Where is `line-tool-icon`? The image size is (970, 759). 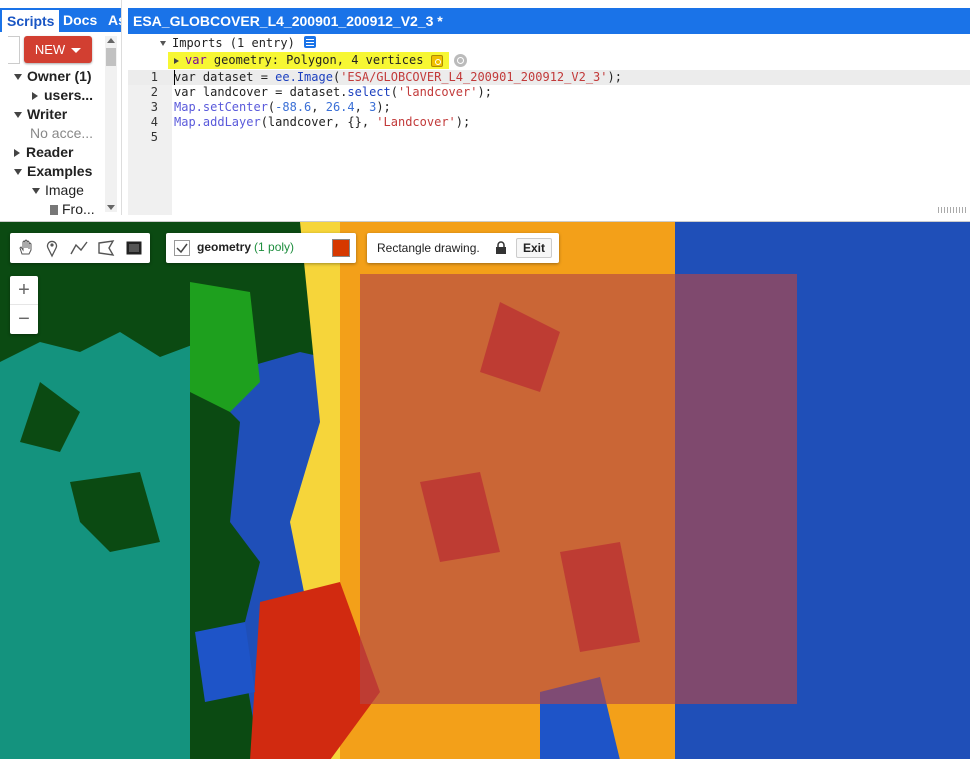 line-tool-icon is located at coordinates (79, 248).